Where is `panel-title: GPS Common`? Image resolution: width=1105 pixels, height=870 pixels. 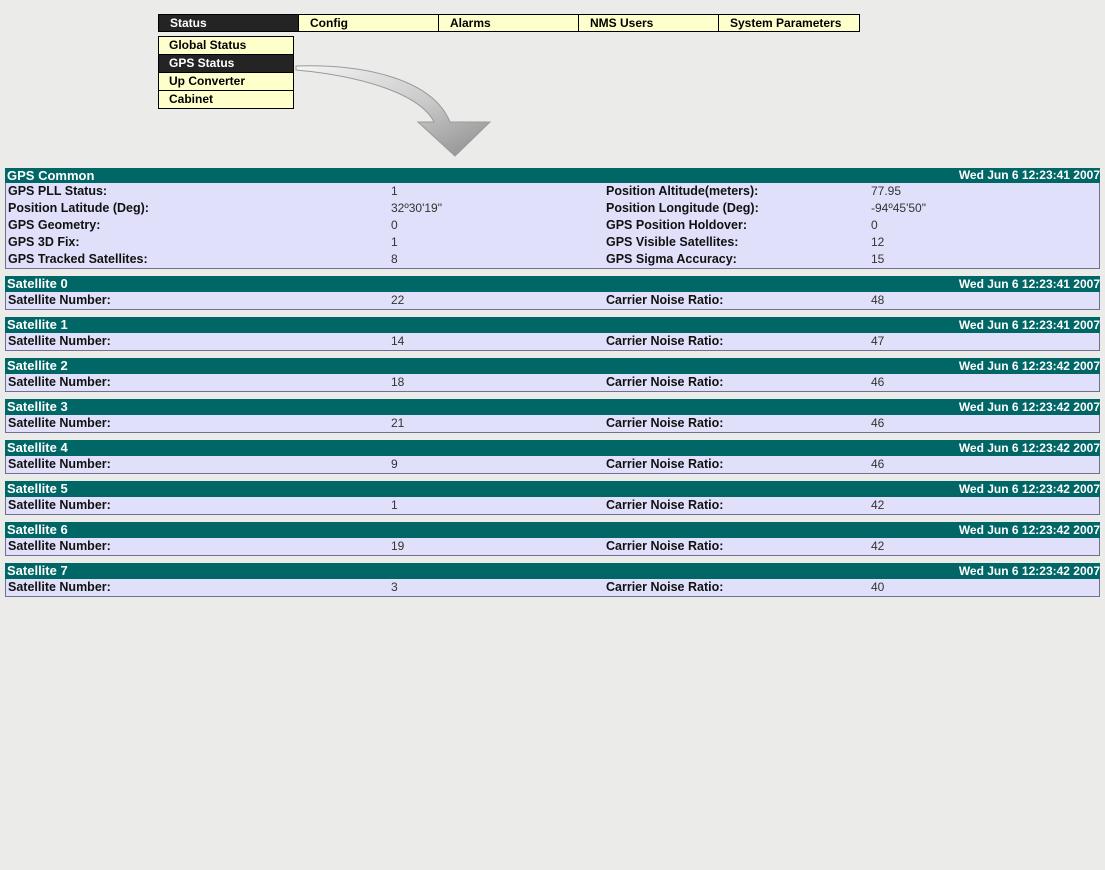 panel-title: GPS Common is located at coordinates (51, 175).